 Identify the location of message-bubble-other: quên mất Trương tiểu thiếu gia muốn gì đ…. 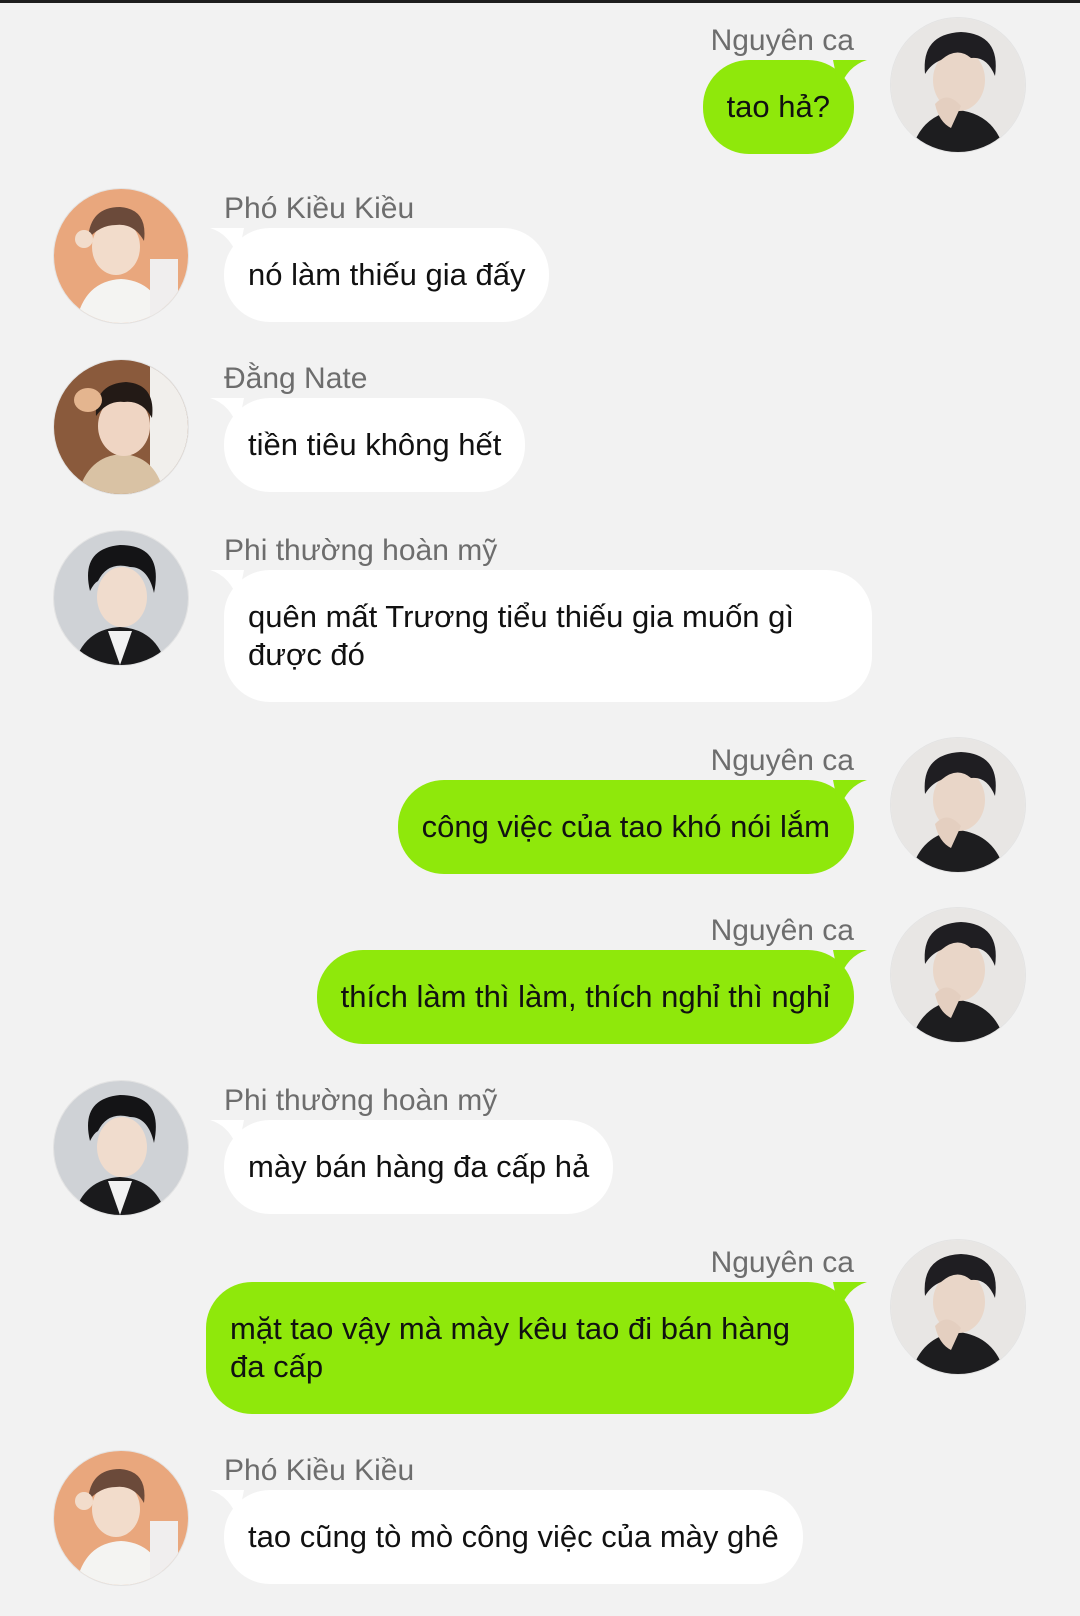
(548, 636).